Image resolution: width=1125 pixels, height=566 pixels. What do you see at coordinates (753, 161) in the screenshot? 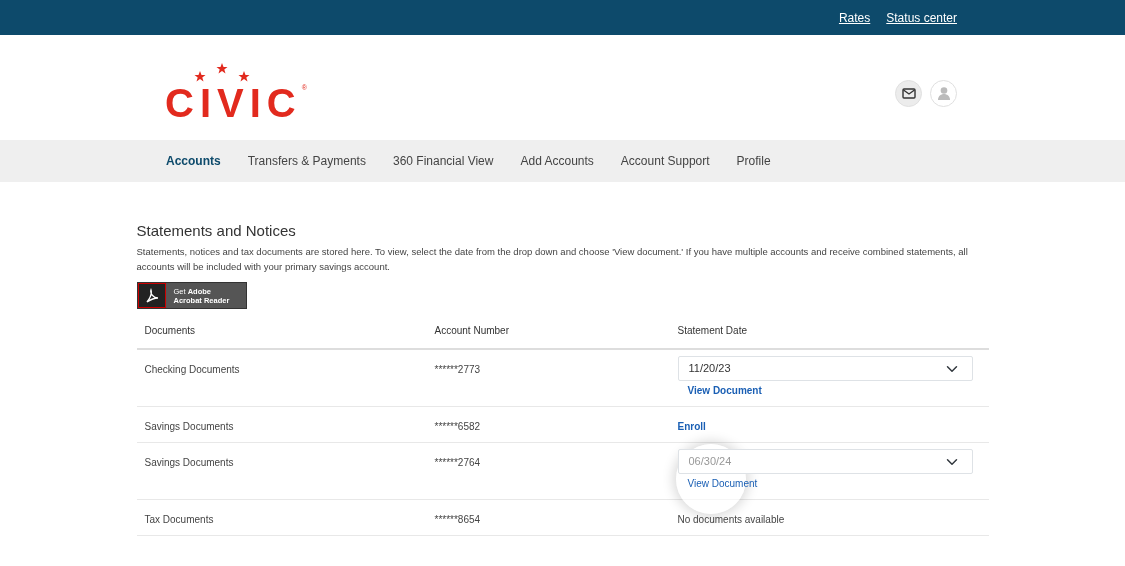
I see `nav-tab: Profile` at bounding box center [753, 161].